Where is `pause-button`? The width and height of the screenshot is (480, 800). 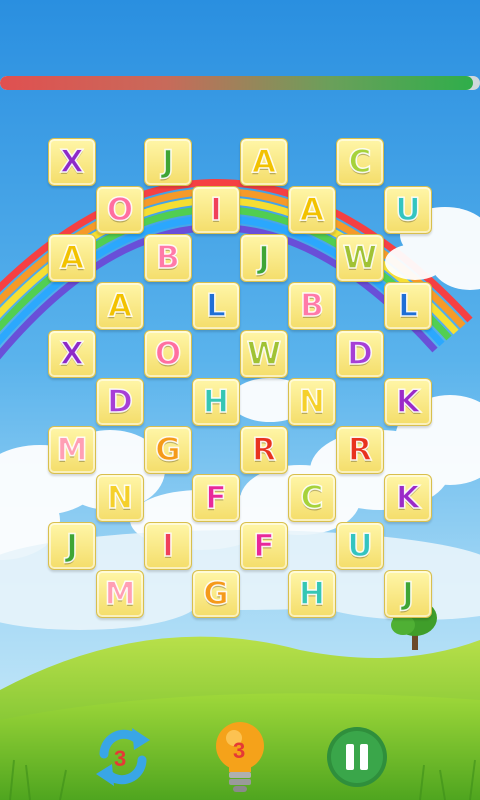 pause-button is located at coordinates (357, 757).